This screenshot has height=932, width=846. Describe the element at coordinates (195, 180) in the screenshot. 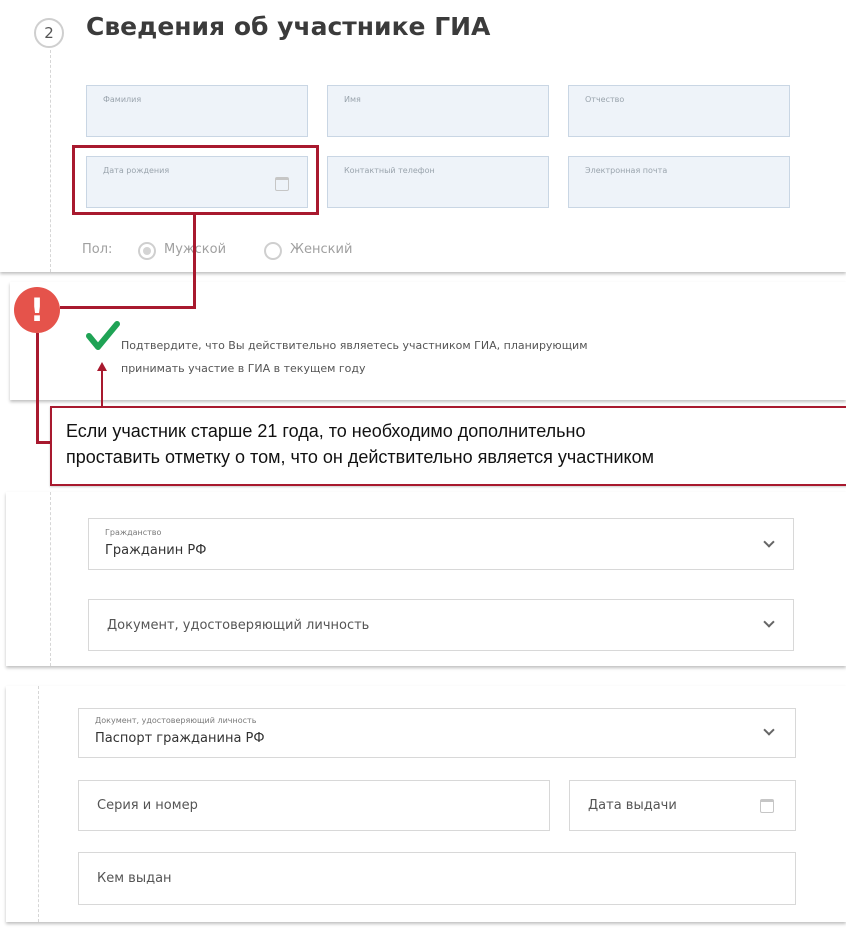

I see `birth-date-highlight` at that location.